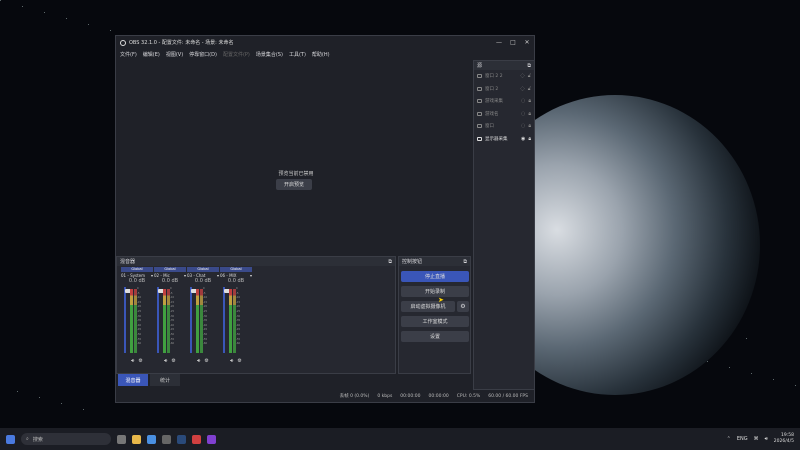 This screenshot has width=800, height=450. Describe the element at coordinates (504, 76) in the screenshot. I see `source-item: 窗口 2 2 ◌ 🔓︎` at that location.